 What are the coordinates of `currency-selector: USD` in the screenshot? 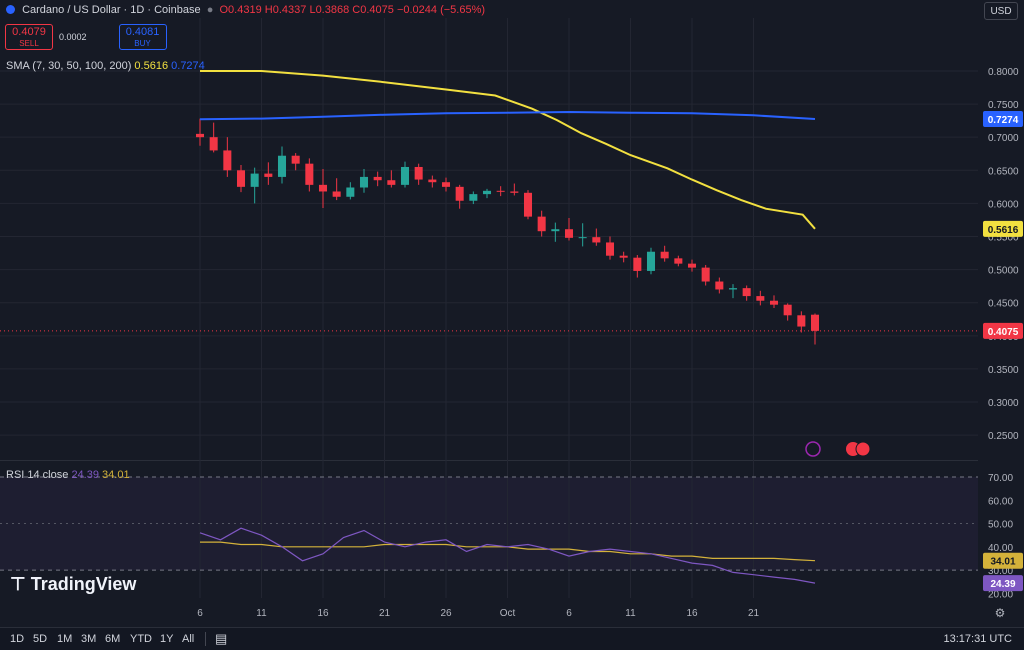 It's located at (1001, 11).